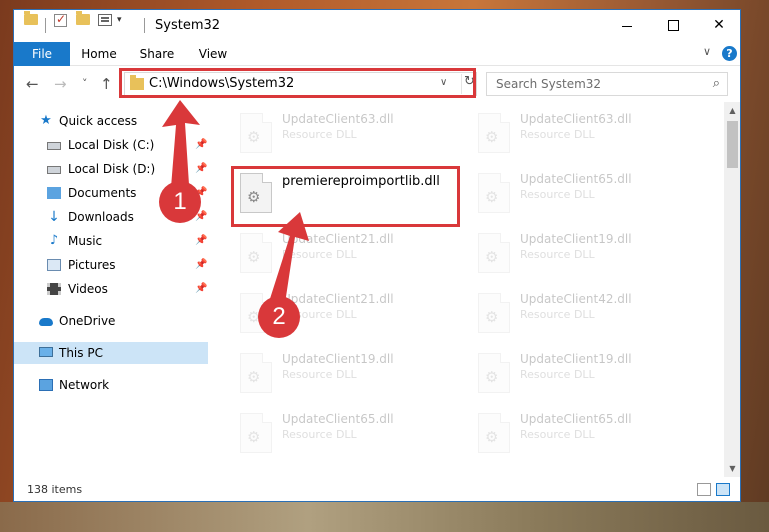 The width and height of the screenshot is (769, 532). I want to click on sidebar-item-label: Documents, so click(102, 193).